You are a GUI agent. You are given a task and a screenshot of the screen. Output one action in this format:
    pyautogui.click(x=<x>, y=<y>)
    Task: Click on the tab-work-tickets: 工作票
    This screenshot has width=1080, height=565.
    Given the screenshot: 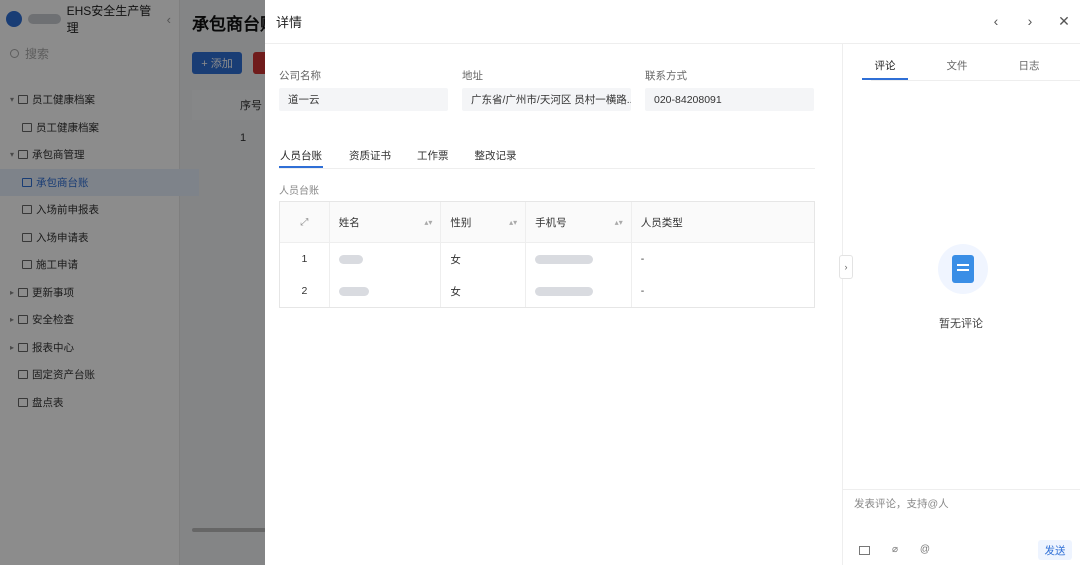 What is the action you would take?
    pyautogui.click(x=433, y=156)
    